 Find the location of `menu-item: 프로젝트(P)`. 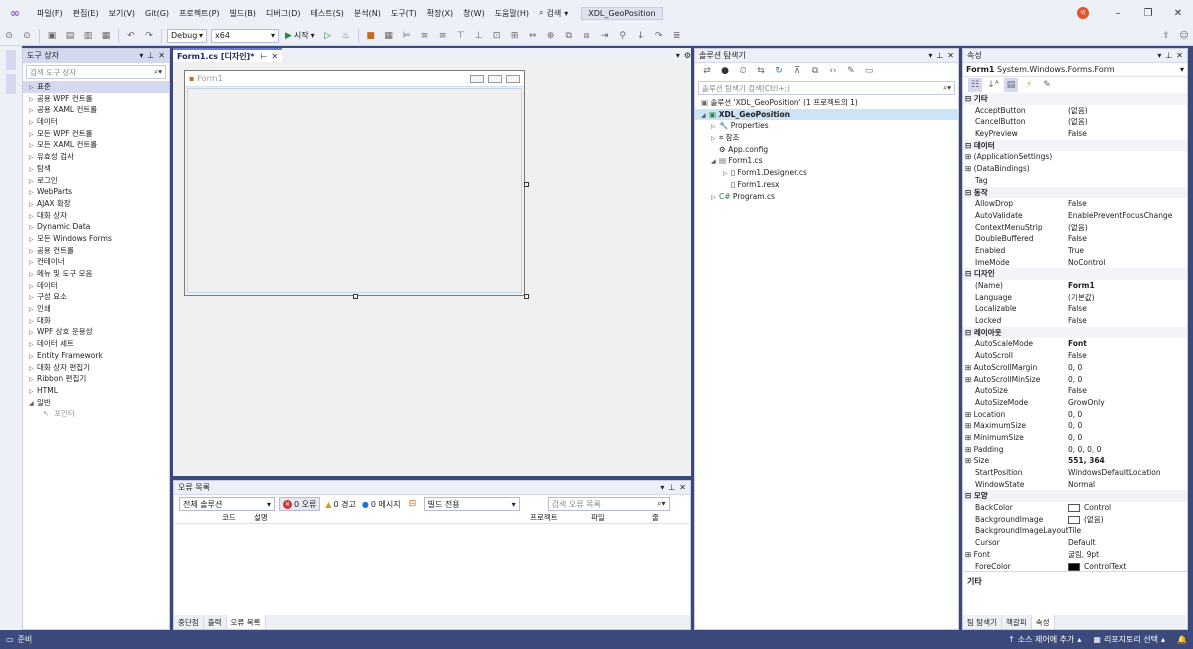

menu-item: 프로젝트(P) is located at coordinates (199, 13).